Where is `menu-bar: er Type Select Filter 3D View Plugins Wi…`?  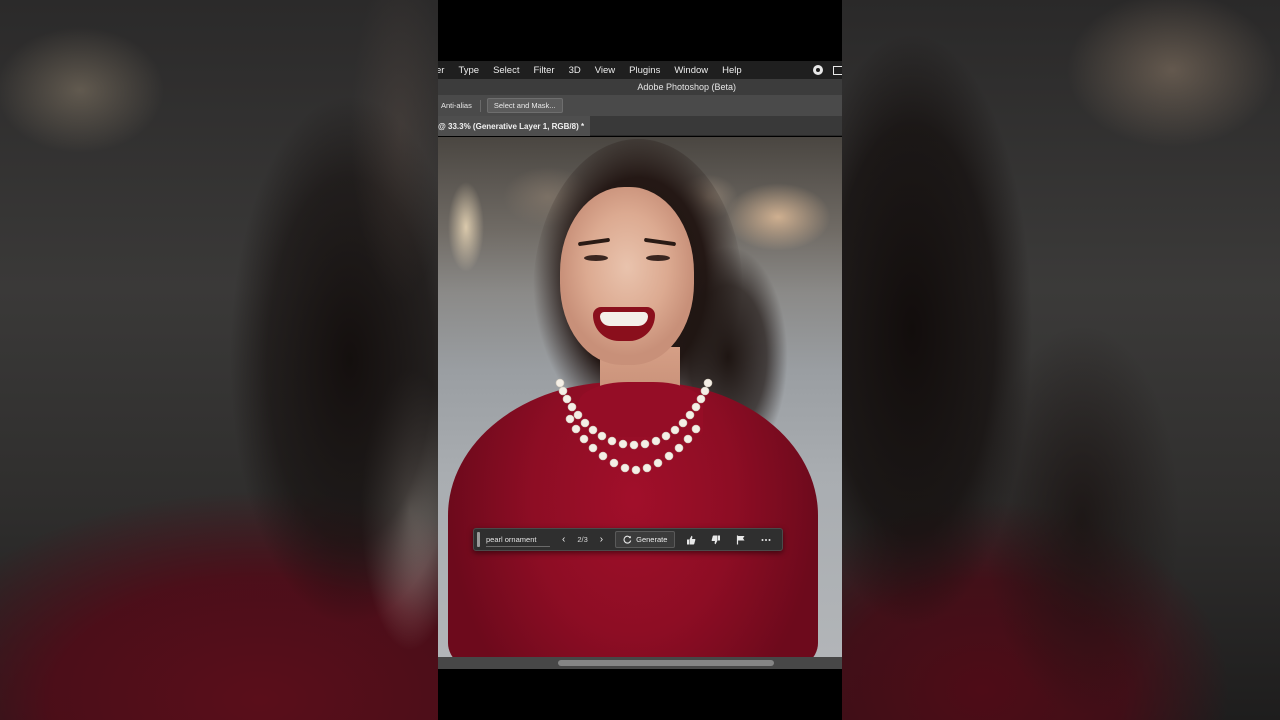
menu-bar: er Type Select Filter 3D View Plugins Wi… is located at coordinates (640, 70).